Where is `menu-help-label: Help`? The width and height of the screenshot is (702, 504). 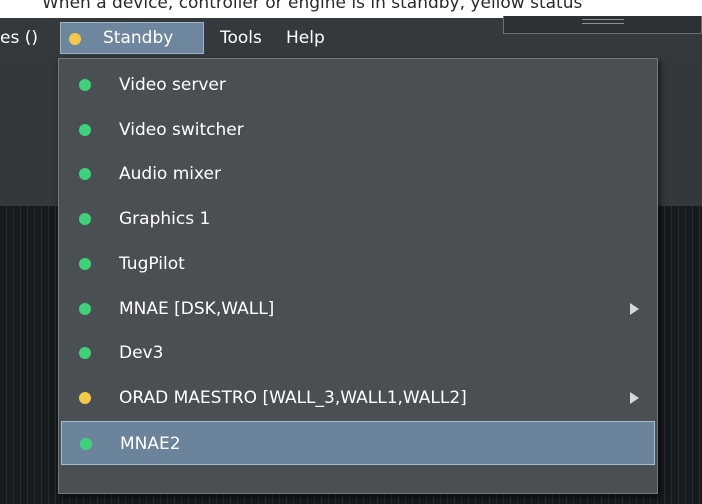
menu-help-label: Help is located at coordinates (305, 38).